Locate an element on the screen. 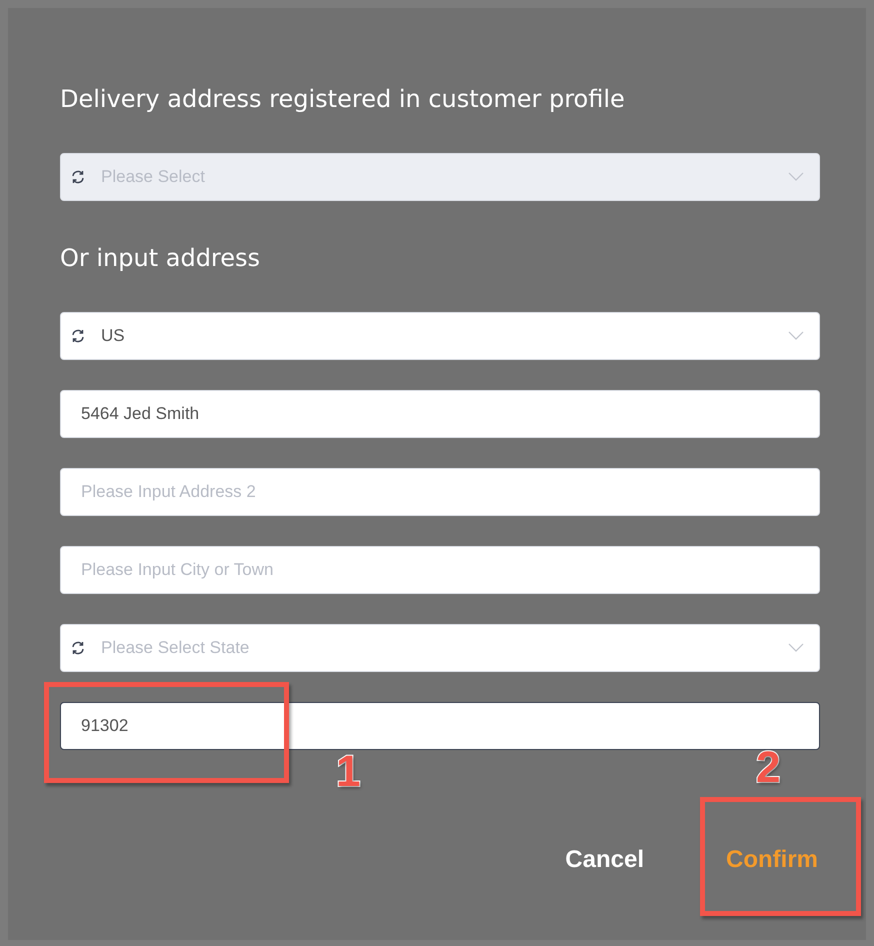 Image resolution: width=874 pixels, height=946 pixels. select-field: US is located at coordinates (440, 336).